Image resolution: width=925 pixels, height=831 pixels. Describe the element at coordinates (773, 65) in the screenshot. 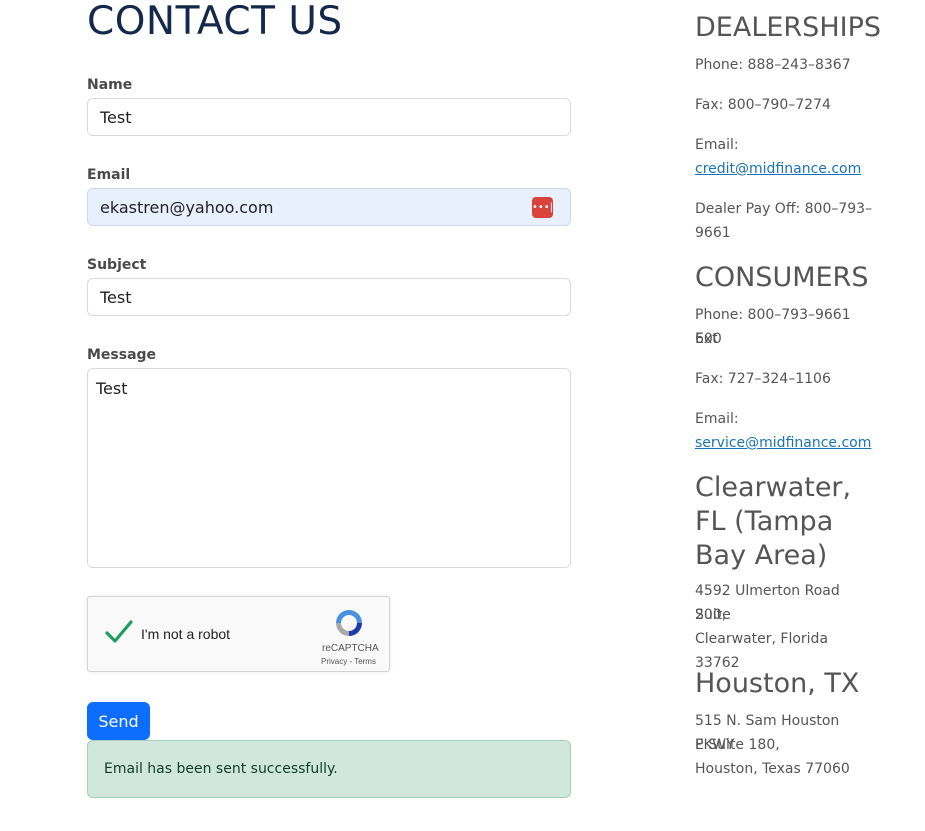

I see `dealerships-phone: Phone: 888–243–8367` at that location.